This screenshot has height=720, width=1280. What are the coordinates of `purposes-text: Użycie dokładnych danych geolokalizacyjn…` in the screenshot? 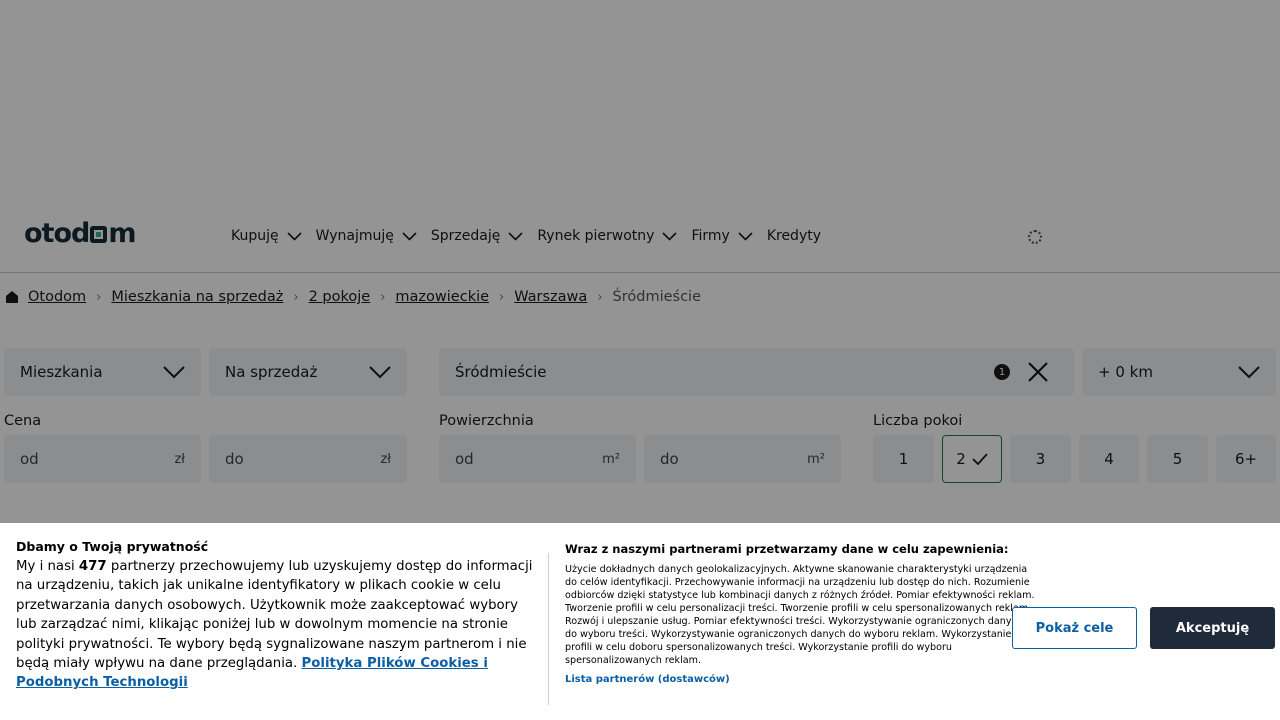 It's located at (800, 615).